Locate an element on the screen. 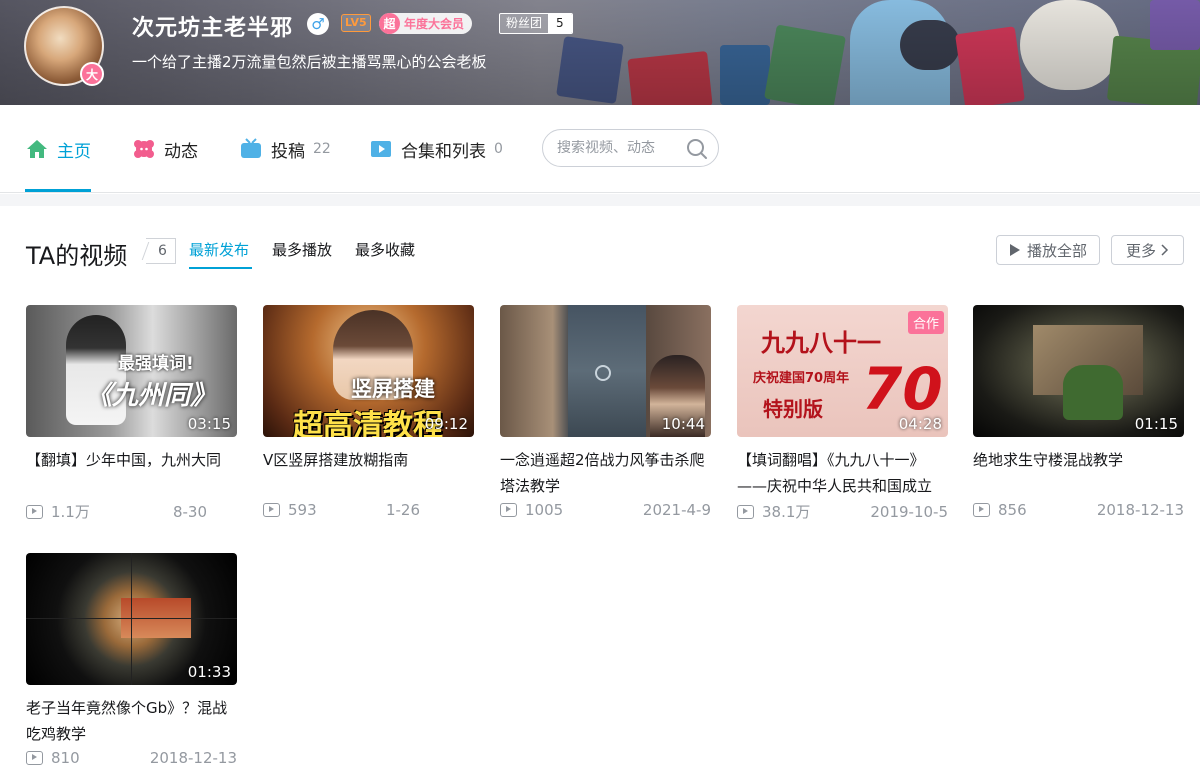  sort-tab-indicator is located at coordinates (220, 268).